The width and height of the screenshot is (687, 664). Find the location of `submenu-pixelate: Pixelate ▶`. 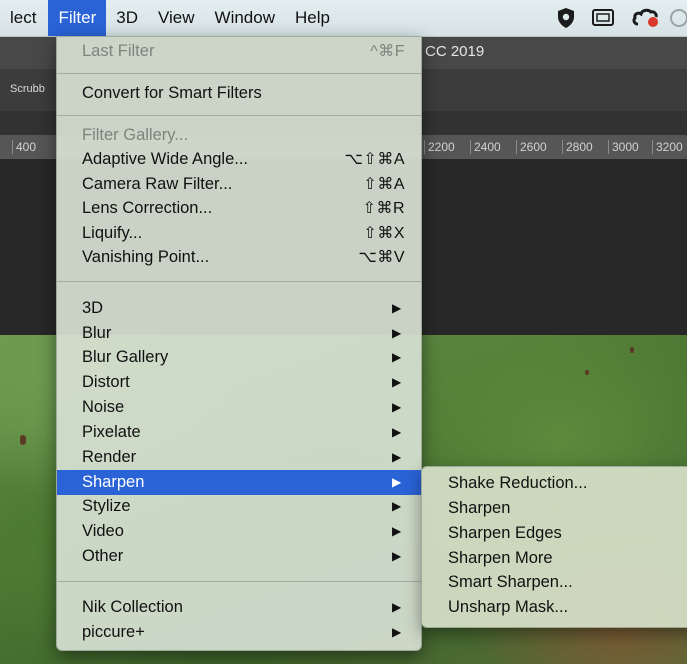

submenu-pixelate: Pixelate ▶ is located at coordinates (239, 432).